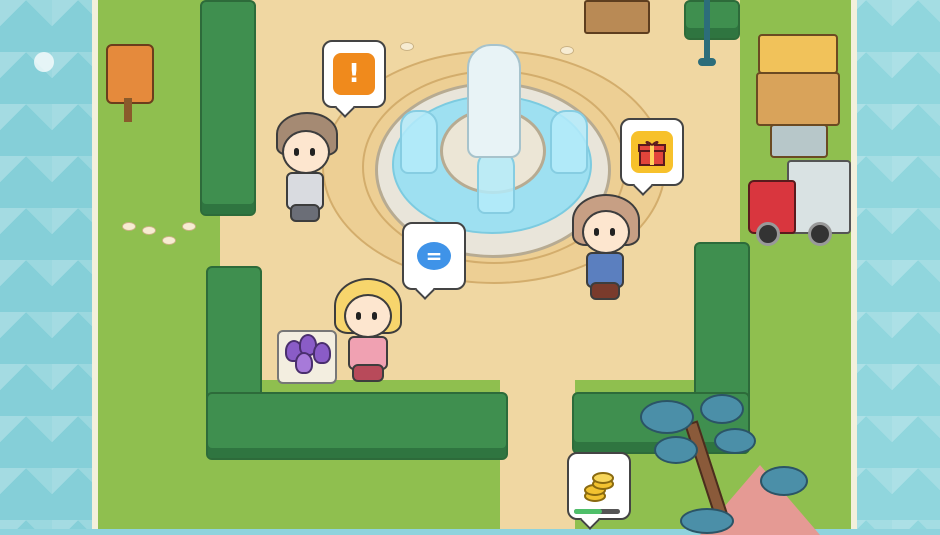 The height and width of the screenshot is (535, 940). Describe the element at coordinates (228, 108) in the screenshot. I see `hedge-top-left` at that location.